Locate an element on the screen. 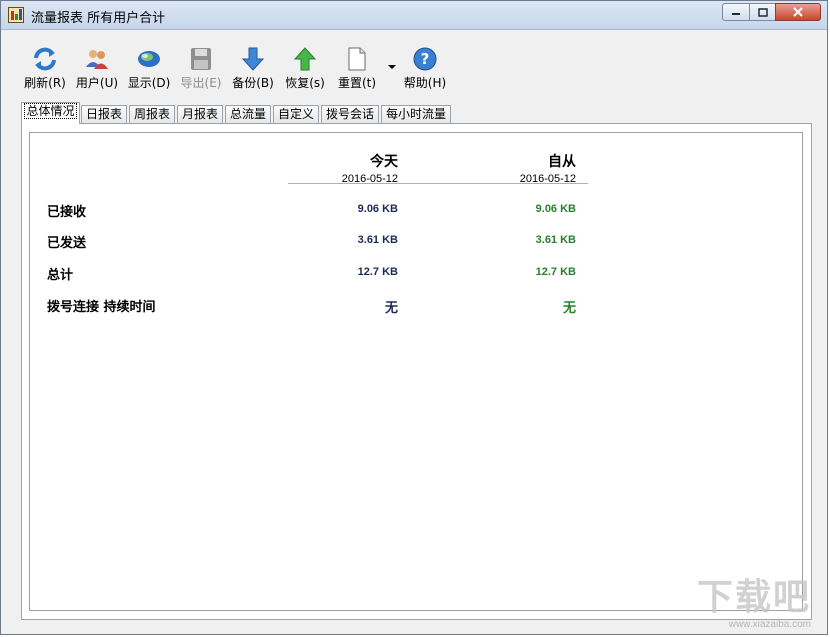 The width and height of the screenshot is (830, 637). help-button: ? 帮助(H) is located at coordinates (425, 67).